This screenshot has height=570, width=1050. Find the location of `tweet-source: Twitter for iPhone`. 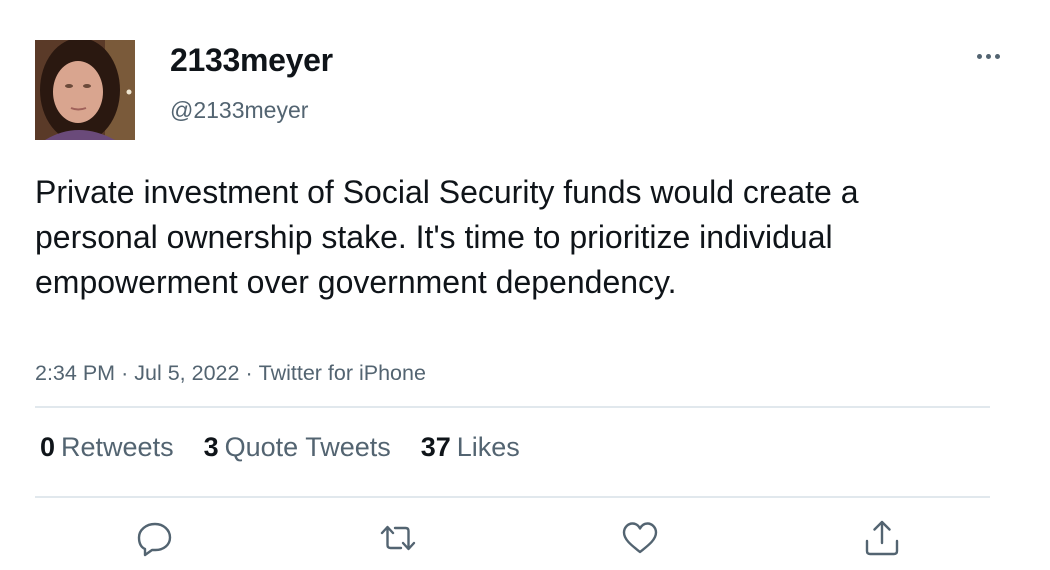

tweet-source: Twitter for iPhone is located at coordinates (342, 373).